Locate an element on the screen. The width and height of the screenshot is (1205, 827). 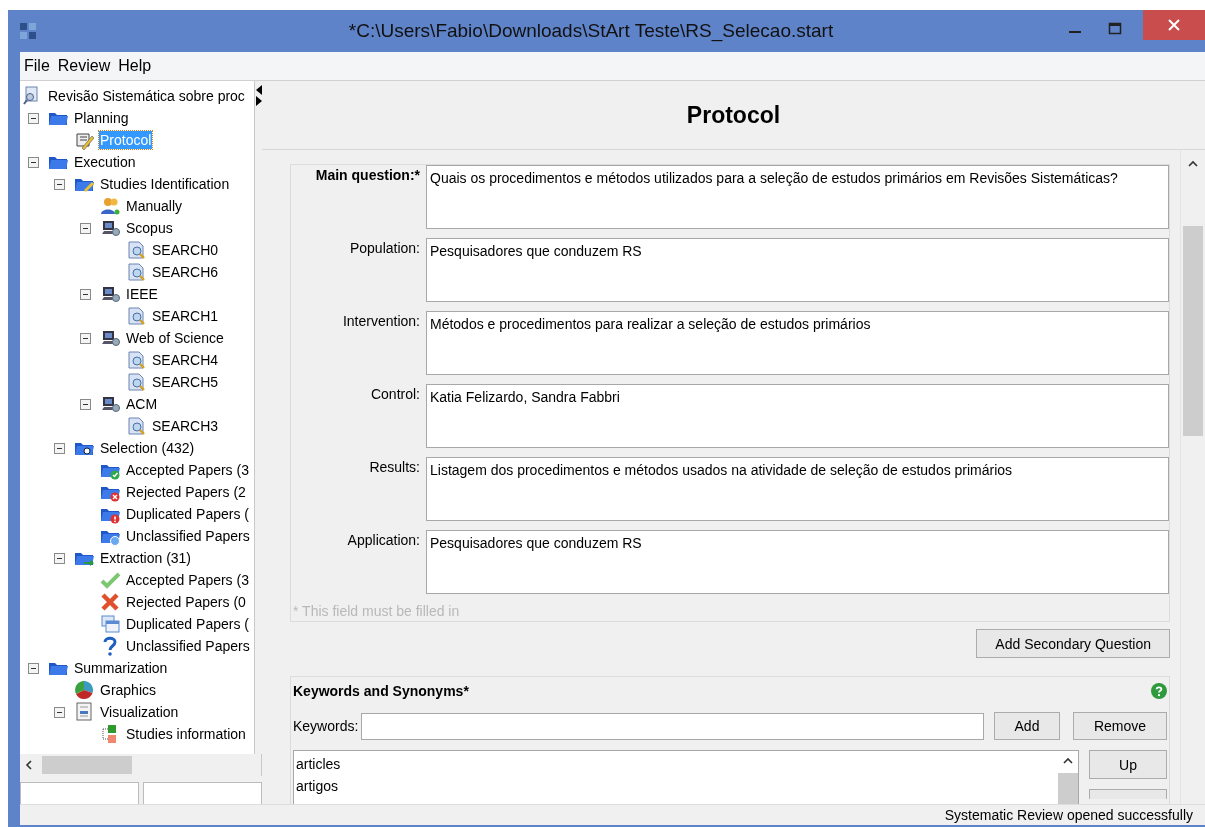
section-title: Keywords and Synonyms* is located at coordinates (381, 691).